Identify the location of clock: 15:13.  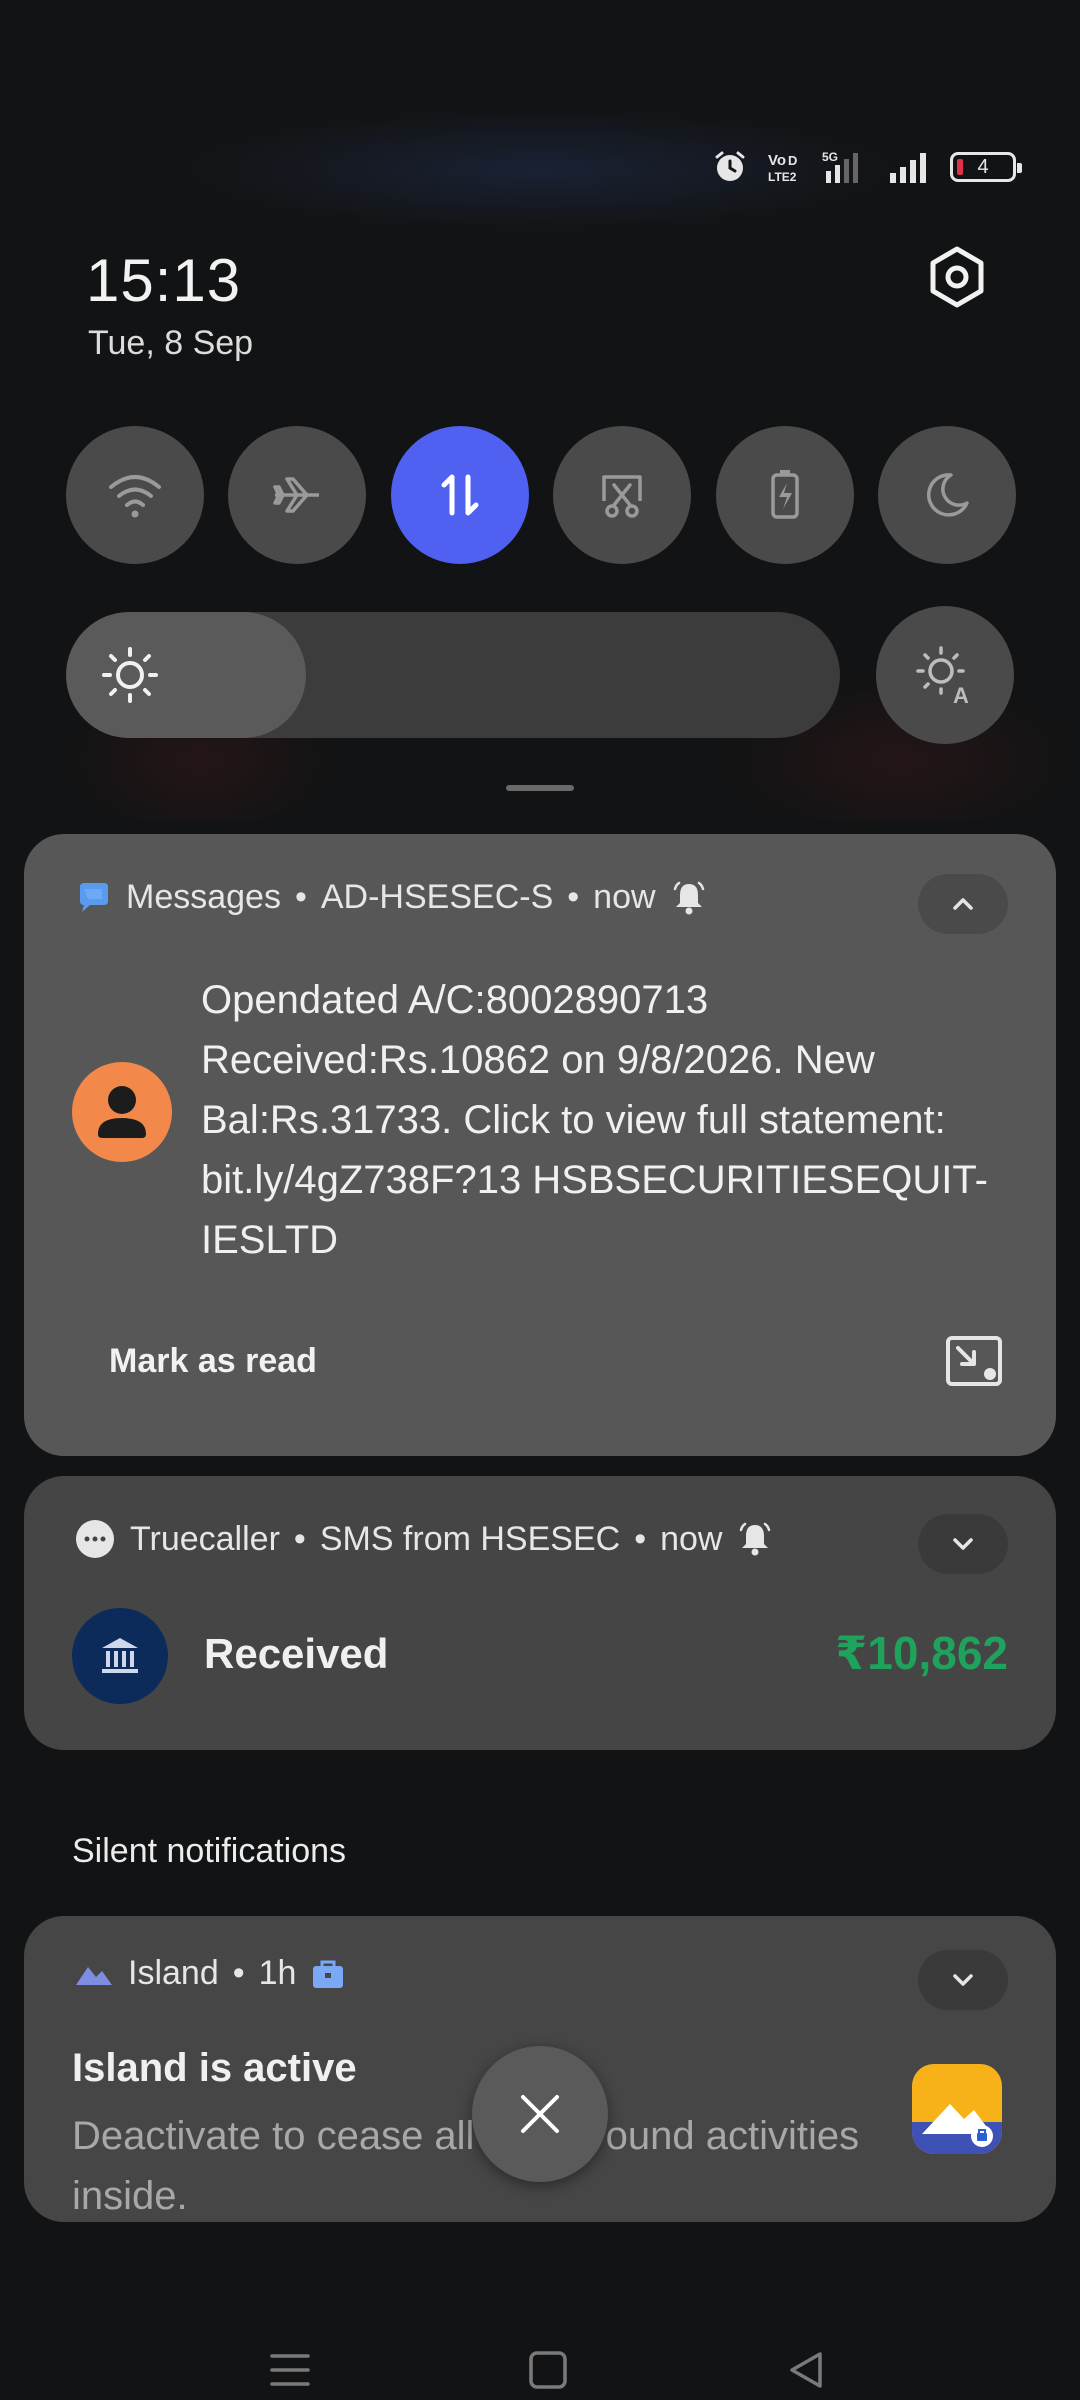
(164, 280).